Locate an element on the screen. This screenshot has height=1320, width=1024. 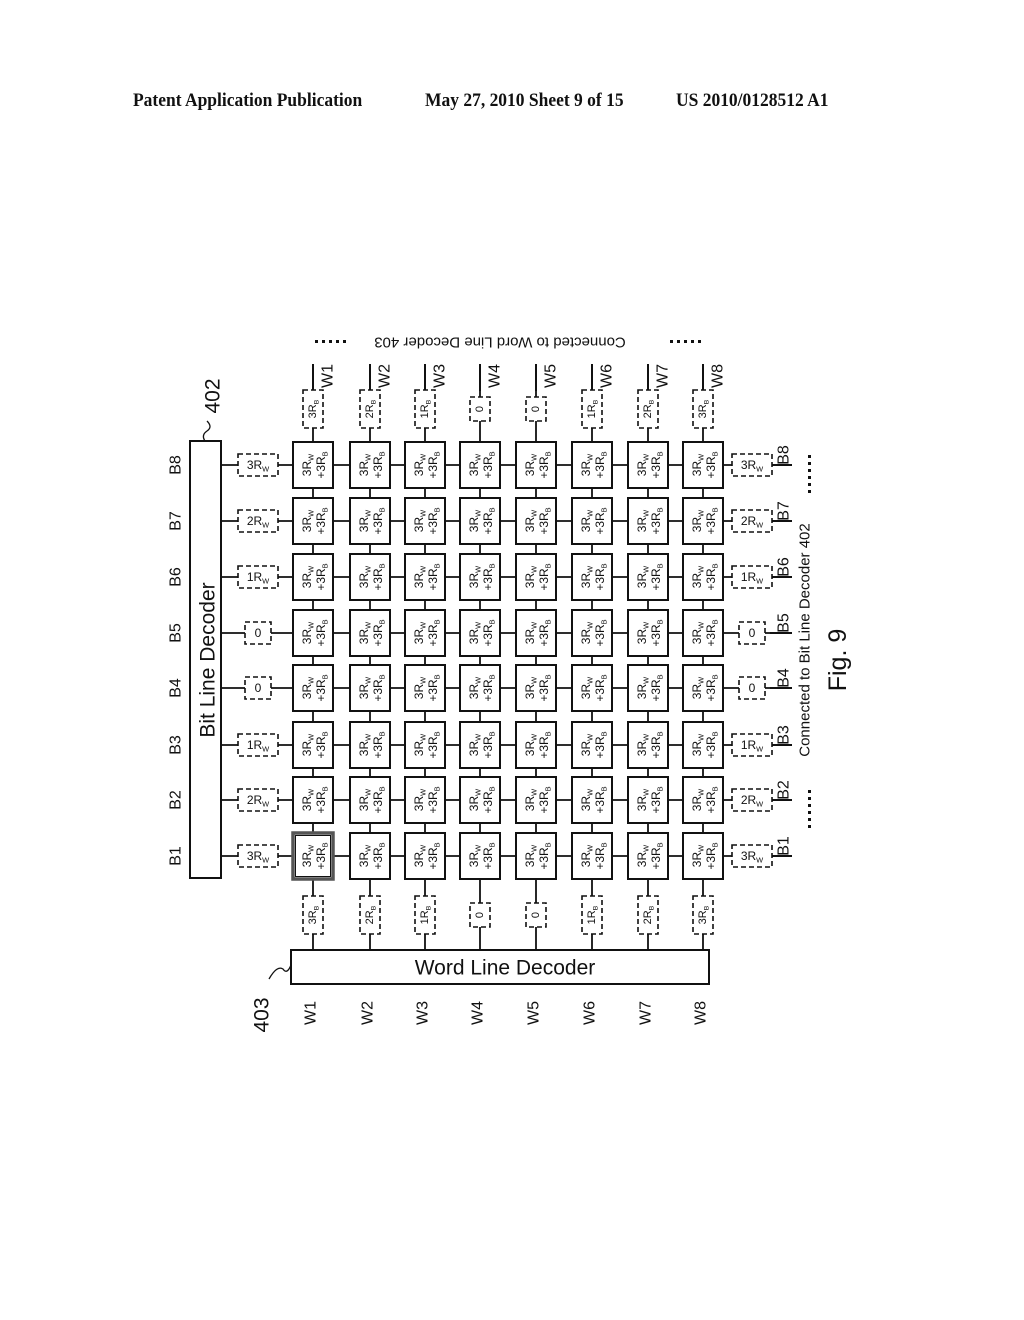
word-line-label-bottom-W2: W2 is located at coordinates (368, 1013).